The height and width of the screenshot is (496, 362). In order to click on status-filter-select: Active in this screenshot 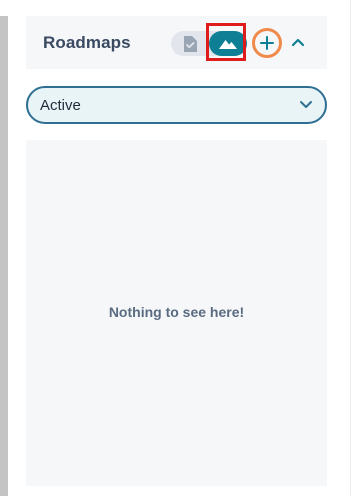, I will do `click(176, 105)`.